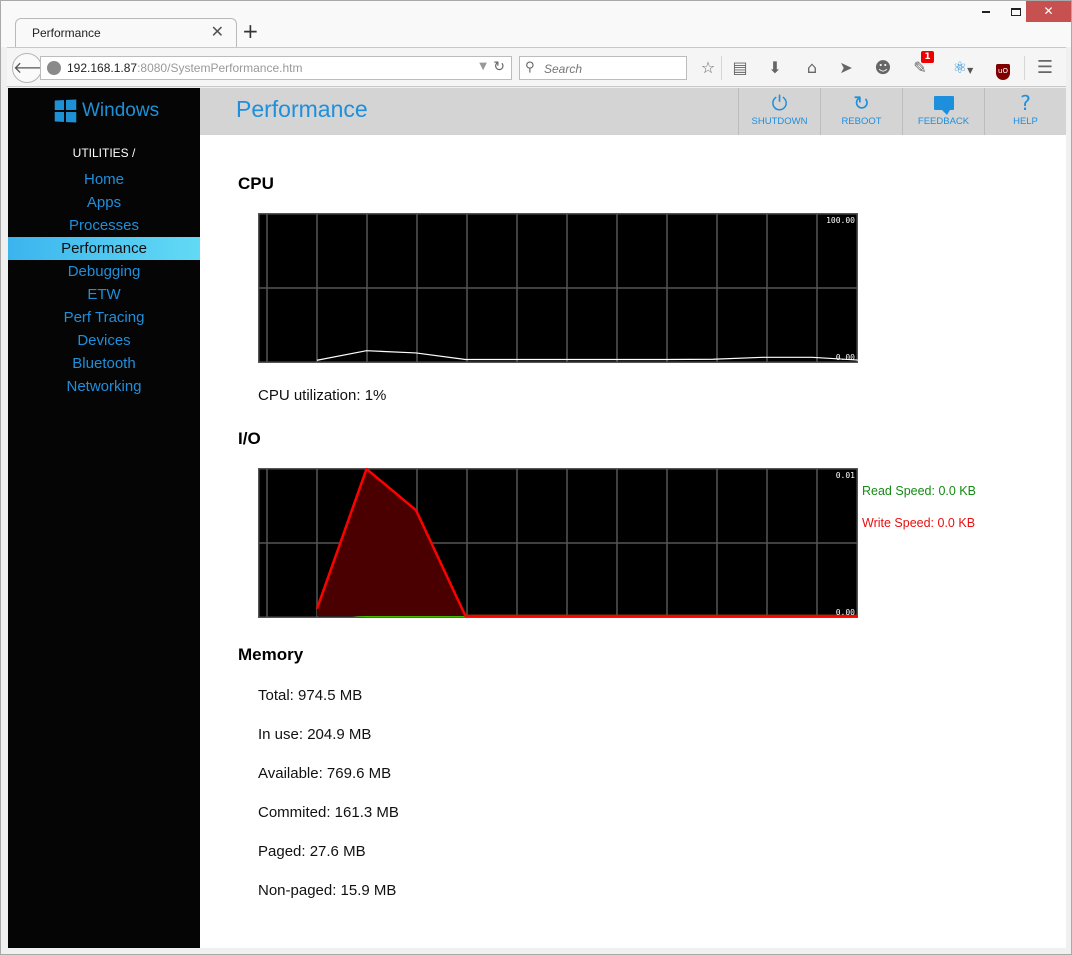  I want to click on memory-non-paged: Non-paged: 15.9 MB, so click(327, 890).